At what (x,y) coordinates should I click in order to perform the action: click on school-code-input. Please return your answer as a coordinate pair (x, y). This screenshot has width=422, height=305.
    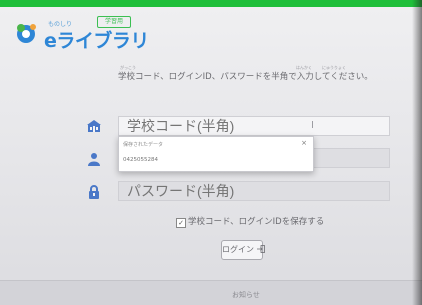
    Looking at the image, I should click on (254, 126).